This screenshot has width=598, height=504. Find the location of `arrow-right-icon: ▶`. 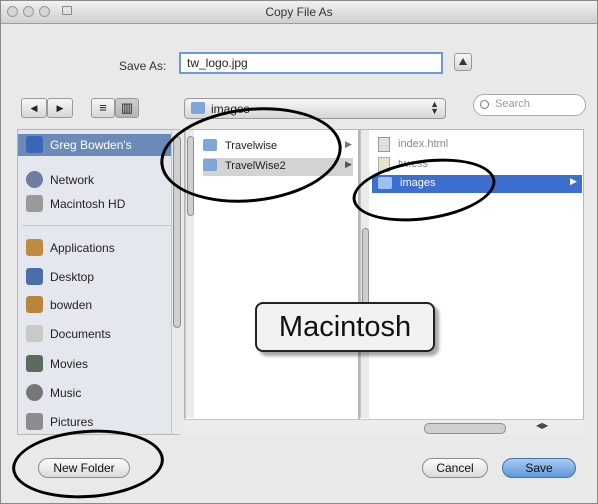

arrow-right-icon: ▶ is located at coordinates (60, 108).